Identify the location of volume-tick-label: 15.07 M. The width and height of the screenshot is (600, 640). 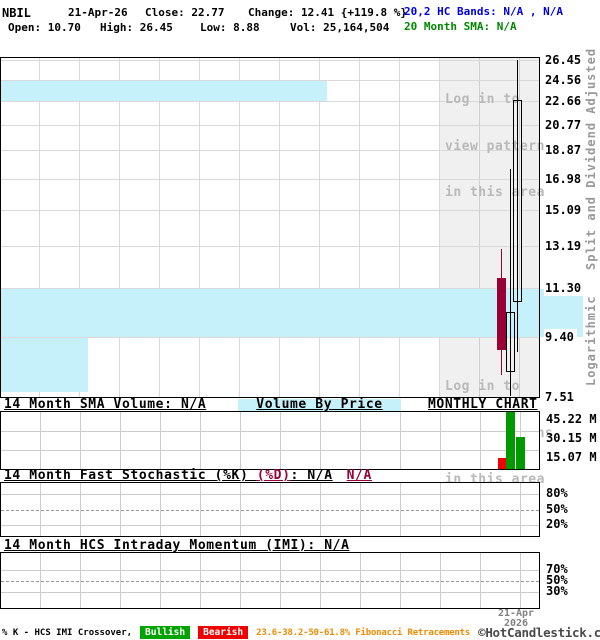
(571, 457).